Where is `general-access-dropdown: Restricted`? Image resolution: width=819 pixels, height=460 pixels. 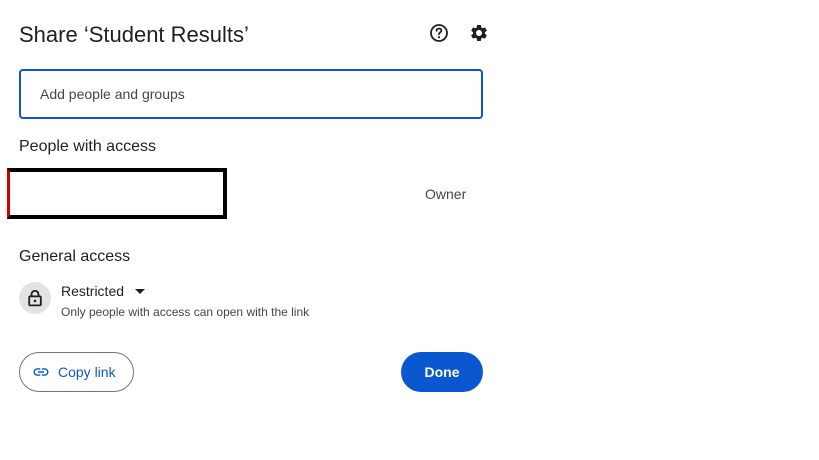 general-access-dropdown: Restricted is located at coordinates (103, 291).